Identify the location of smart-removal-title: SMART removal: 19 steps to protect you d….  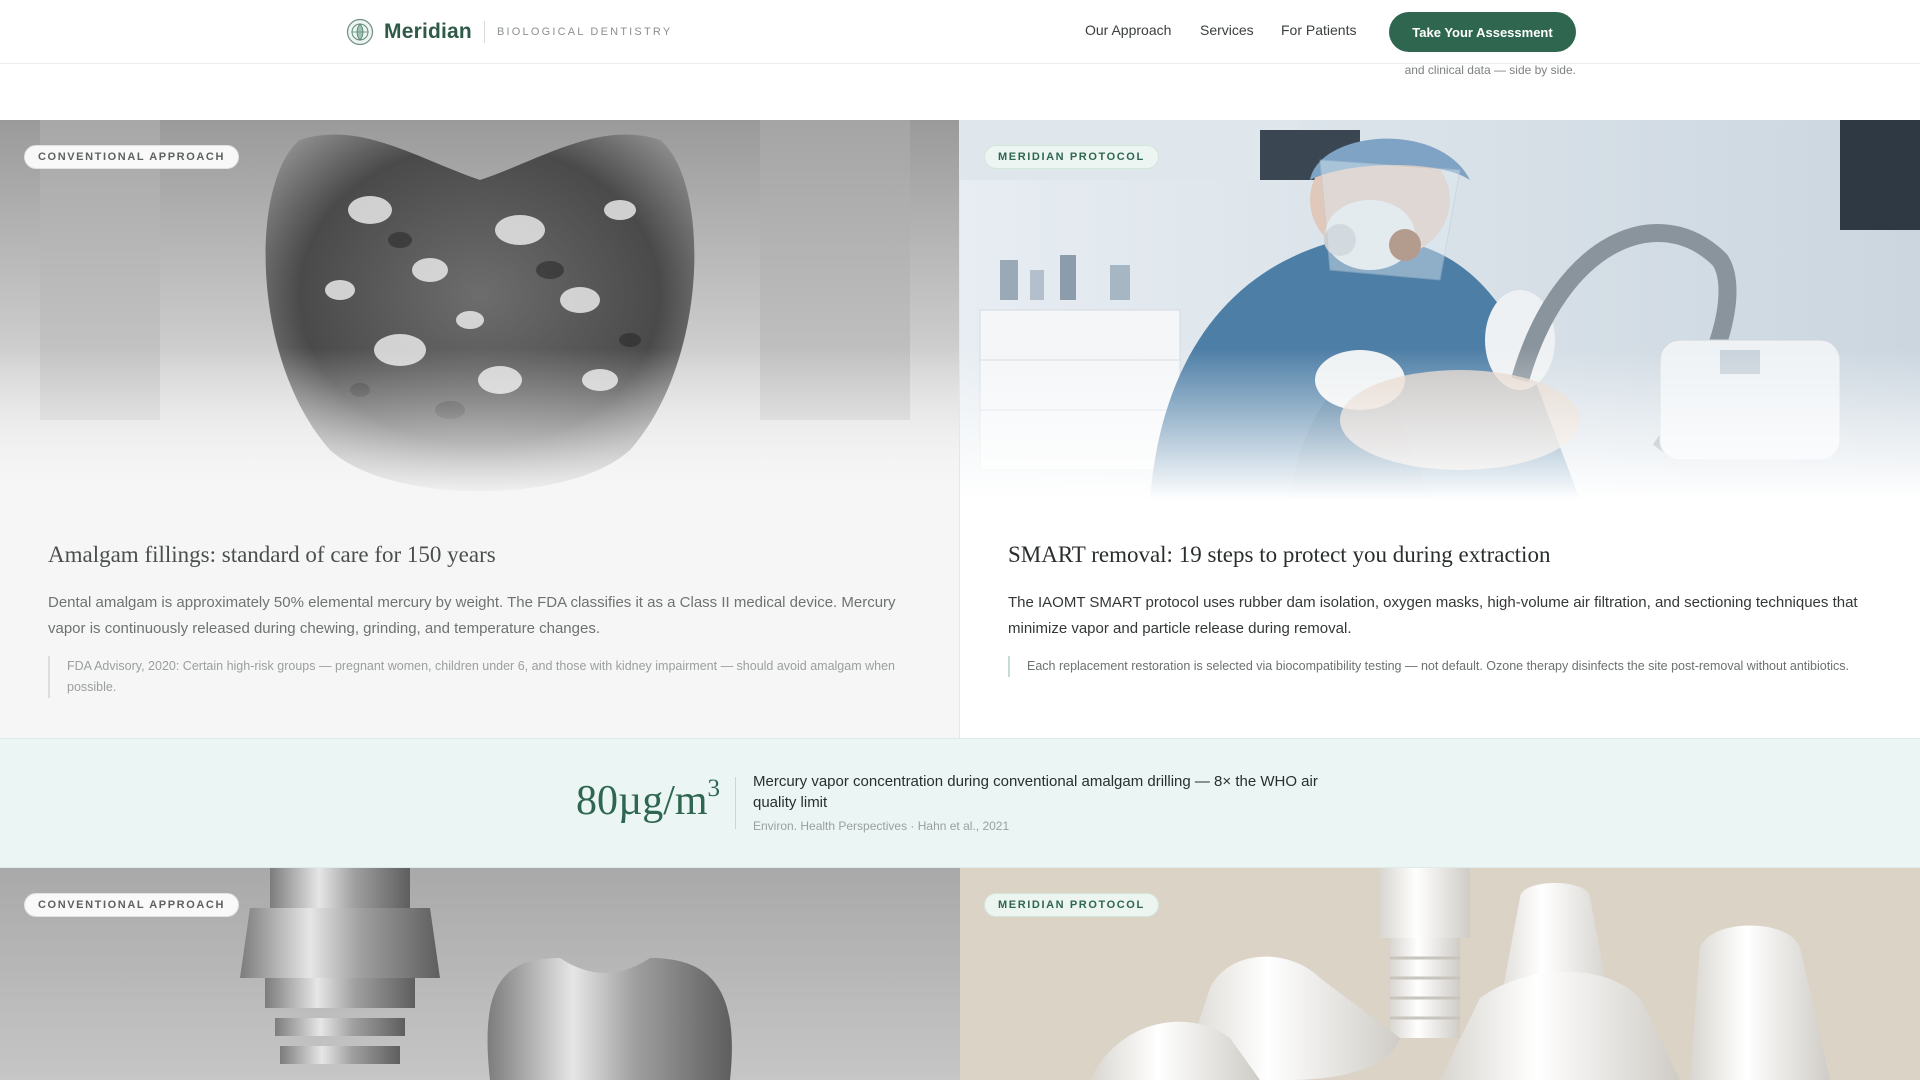
(1279, 554).